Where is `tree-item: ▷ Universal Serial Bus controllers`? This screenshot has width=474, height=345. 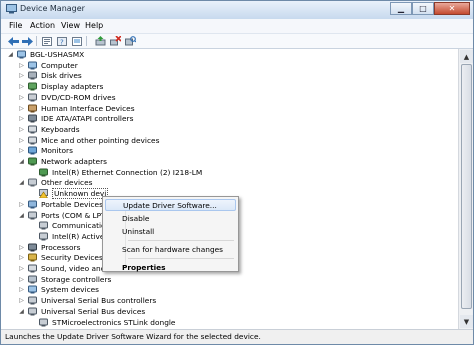 tree-item: ▷ Universal Serial Bus controllers is located at coordinates (87, 300).